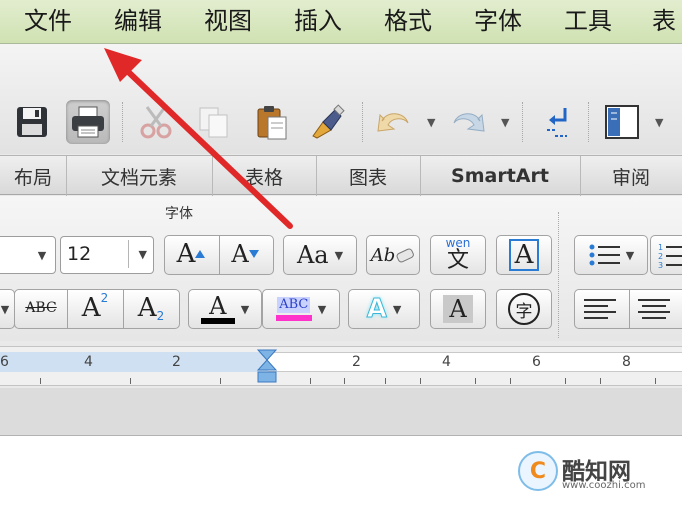  I want to click on menu-format: 格式, so click(408, 21).